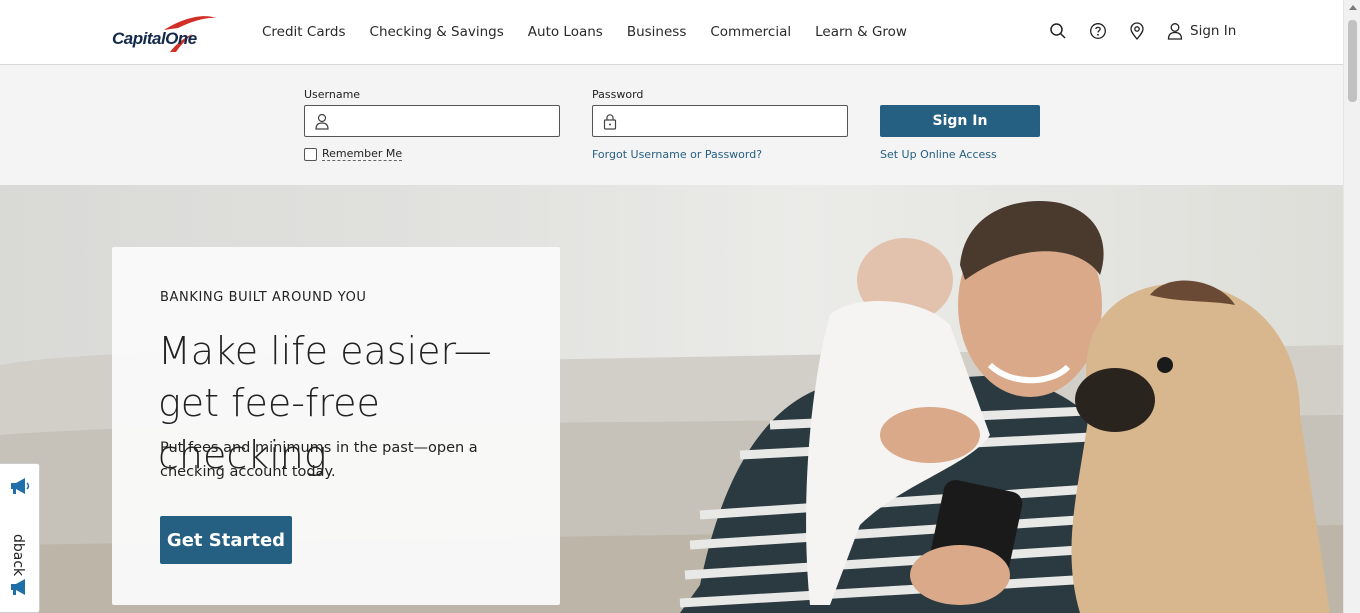 This screenshot has height=613, width=1360. What do you see at coordinates (362, 154) in the screenshot?
I see `remember-me-label: Remember Me` at bounding box center [362, 154].